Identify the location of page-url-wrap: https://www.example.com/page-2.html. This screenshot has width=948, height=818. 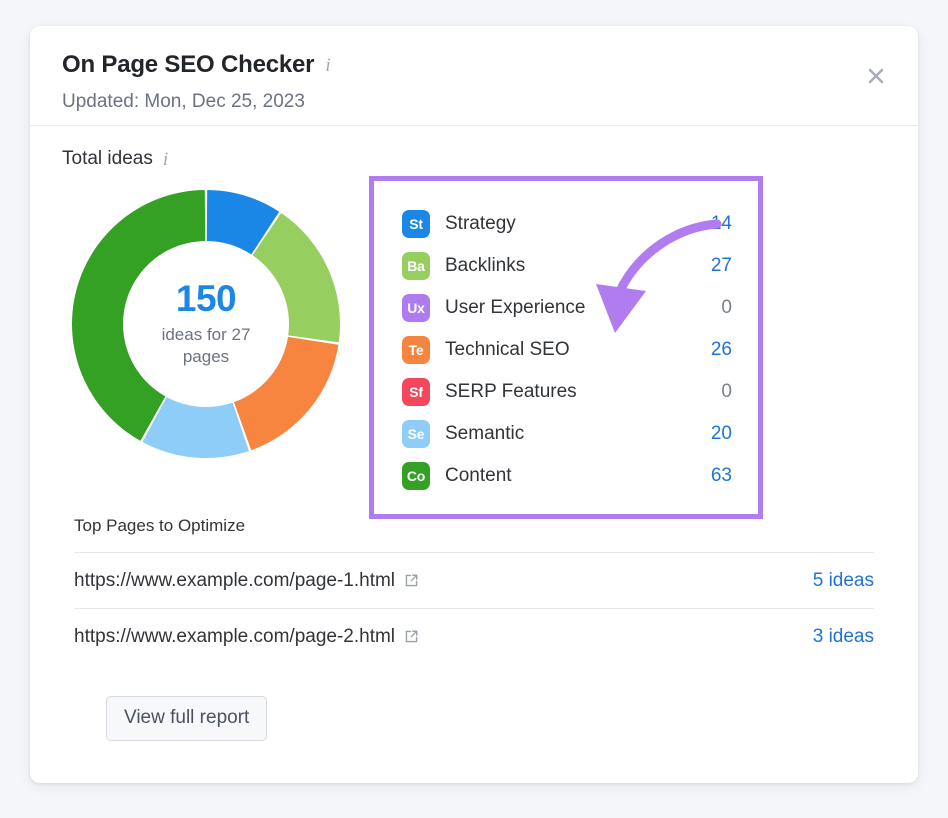
(246, 637).